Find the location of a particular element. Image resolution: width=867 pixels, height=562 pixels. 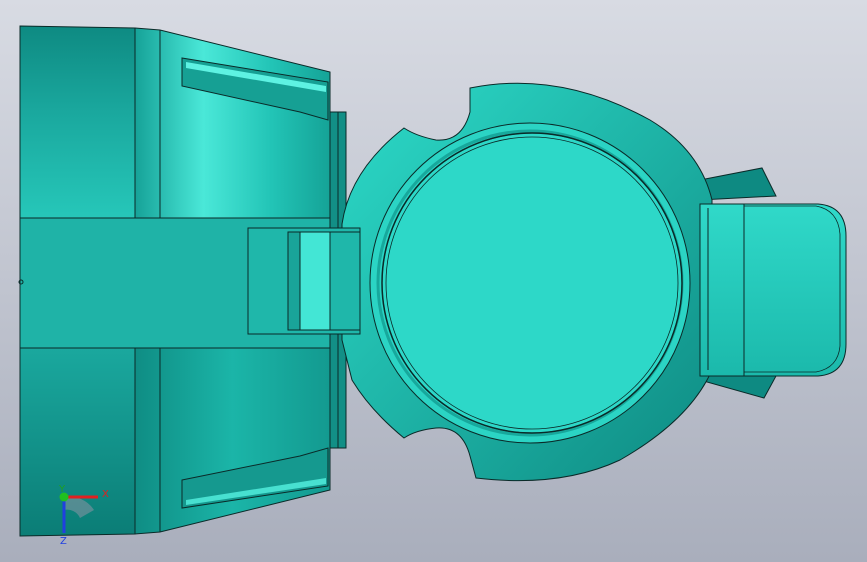

x-axis-label: X is located at coordinates (105, 494).